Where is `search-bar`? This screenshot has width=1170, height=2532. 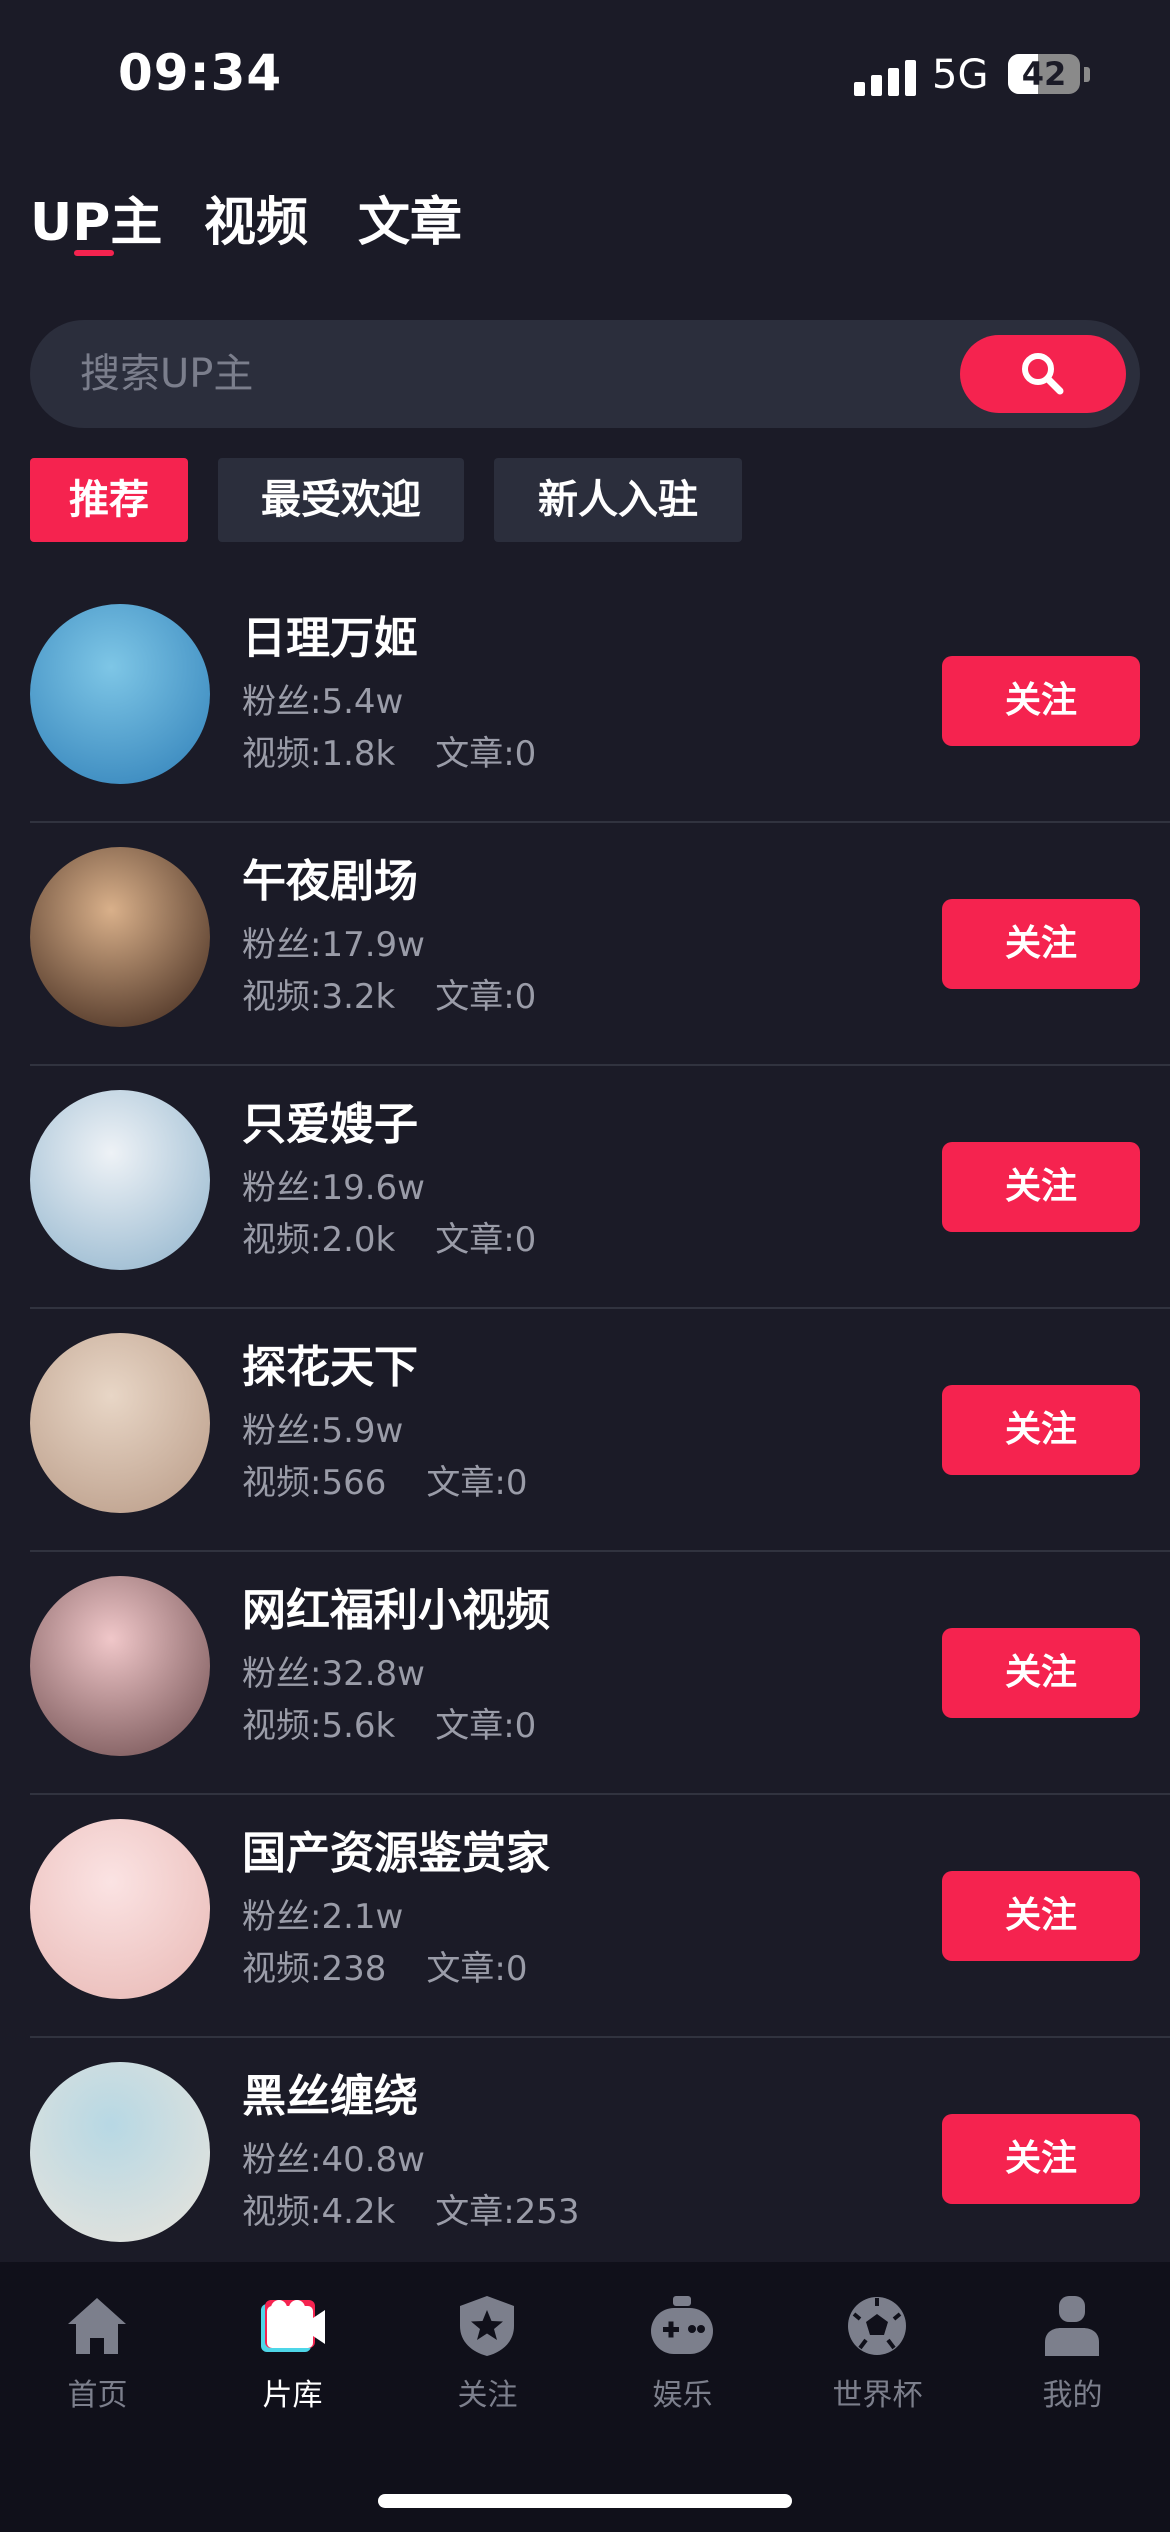
search-bar is located at coordinates (585, 374).